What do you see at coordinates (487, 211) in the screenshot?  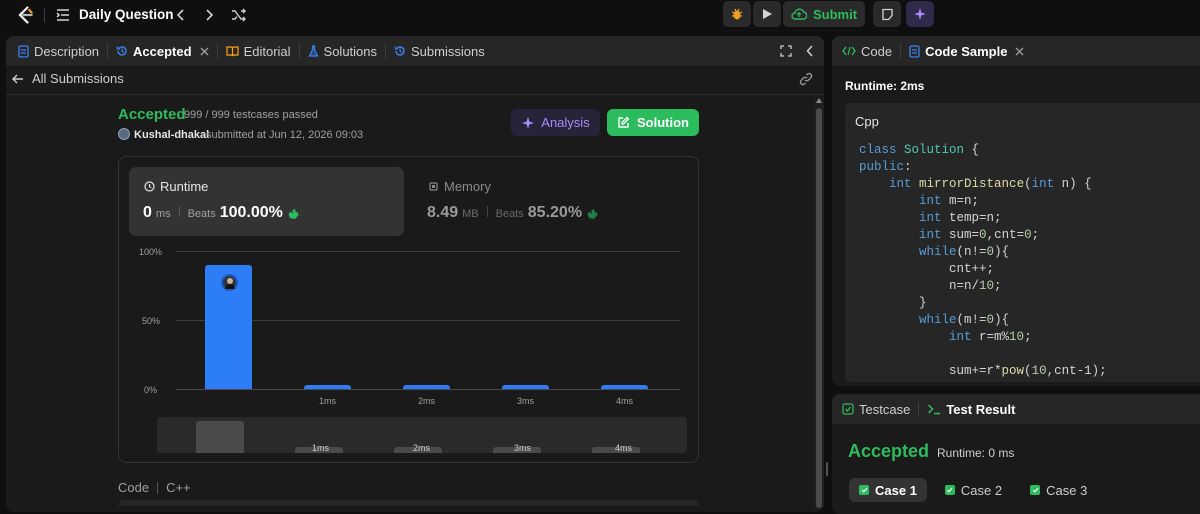 I see `memory-divider` at bounding box center [487, 211].